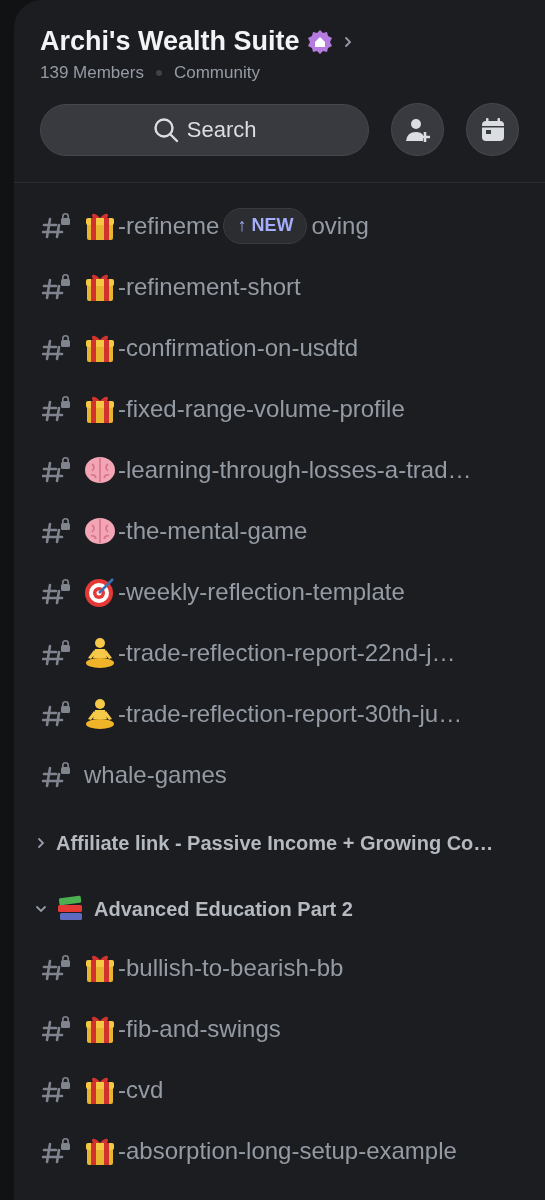  Describe the element at coordinates (169, 225) in the screenshot. I see `channel-name: -refineme` at that location.